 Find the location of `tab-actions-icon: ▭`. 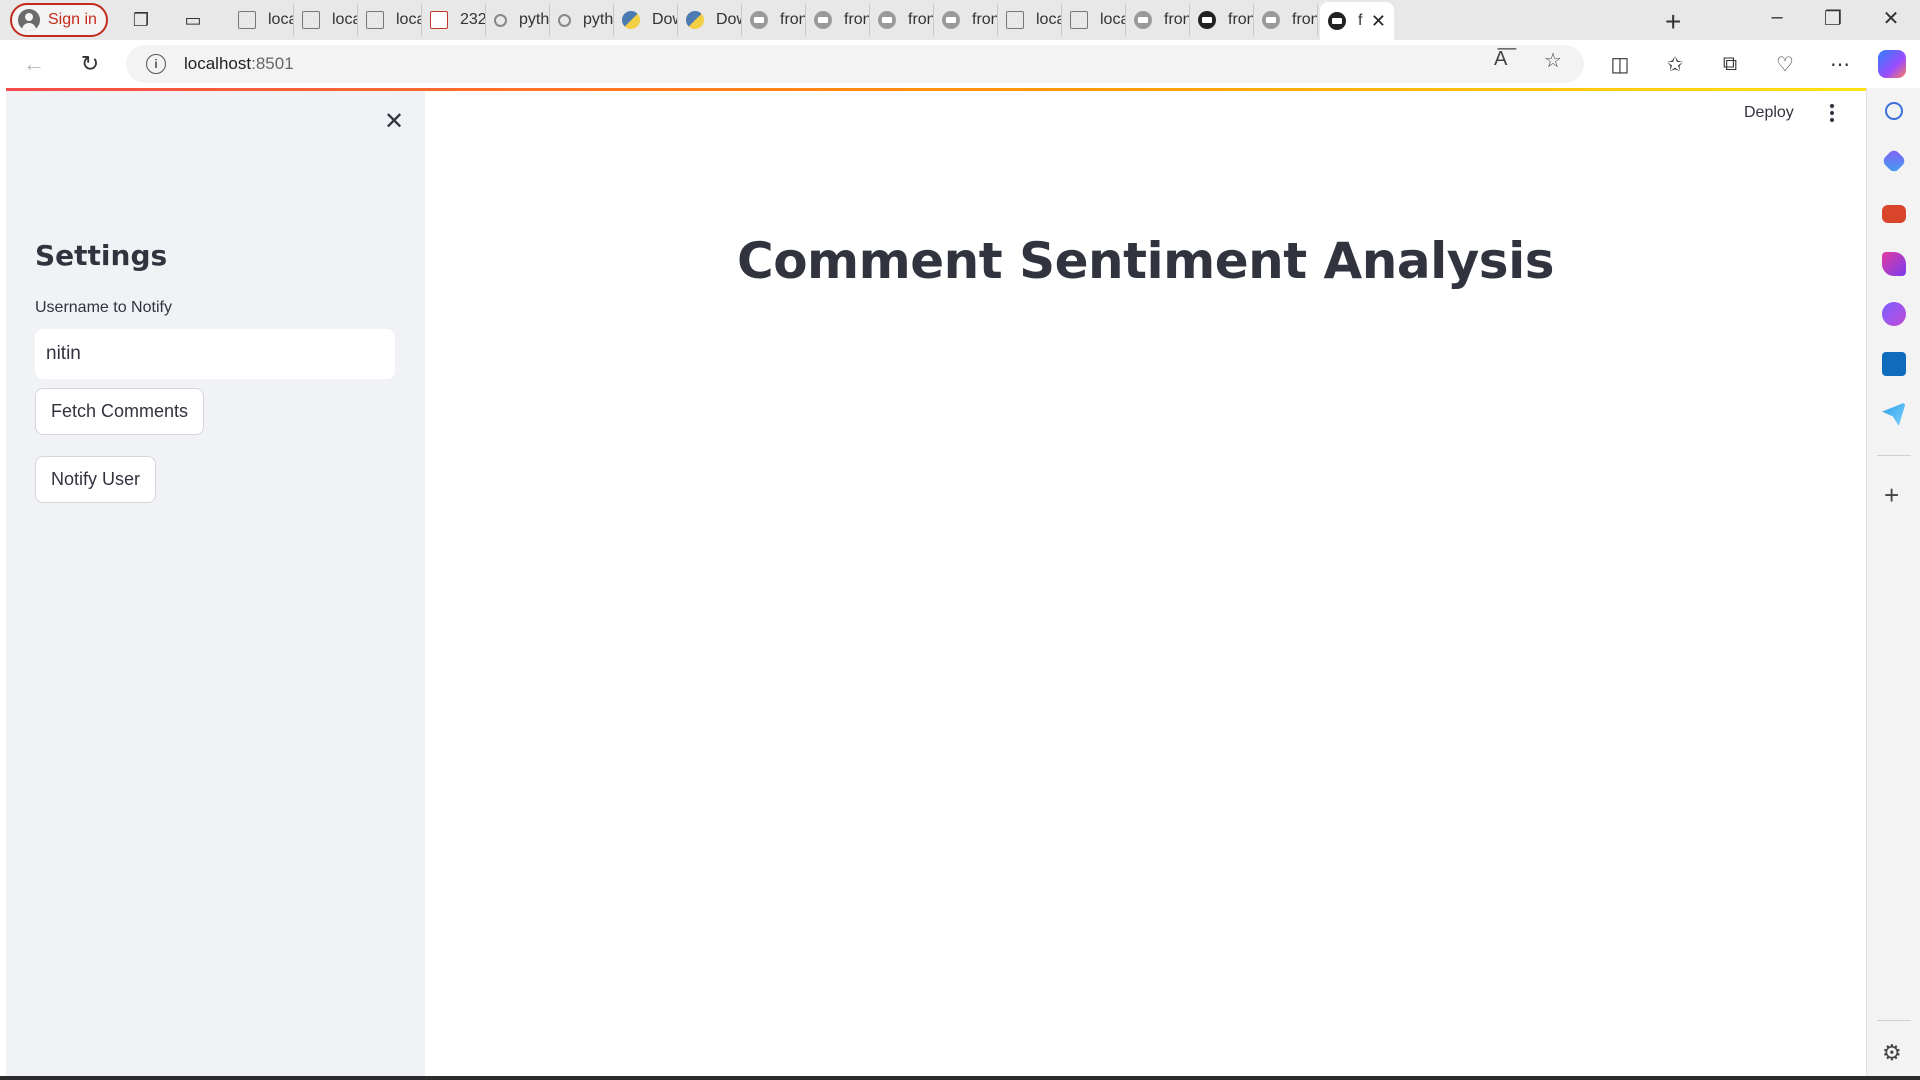

tab-actions-icon: ▭ is located at coordinates (193, 20).